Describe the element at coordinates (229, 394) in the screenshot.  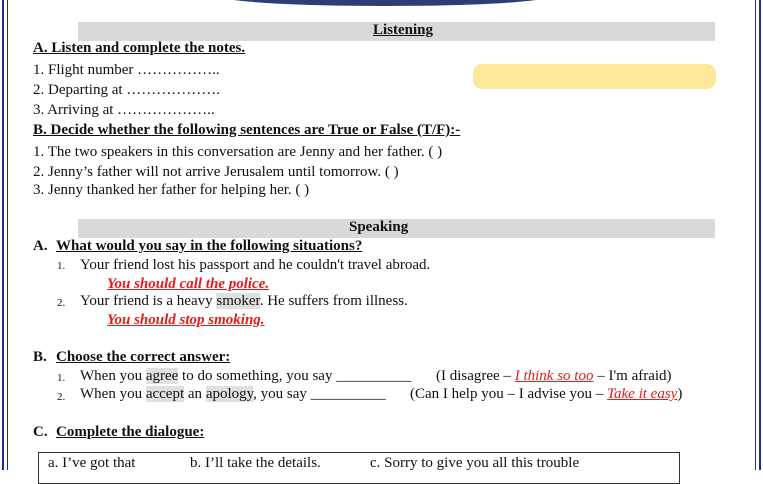
I see `highlight-apology: apology` at that location.